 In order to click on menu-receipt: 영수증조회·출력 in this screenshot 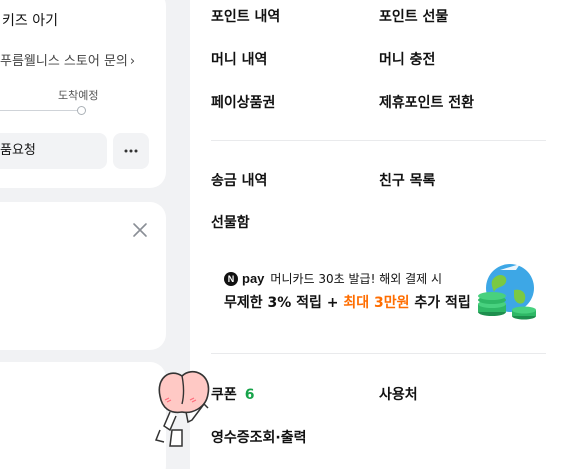, I will do `click(258, 437)`.